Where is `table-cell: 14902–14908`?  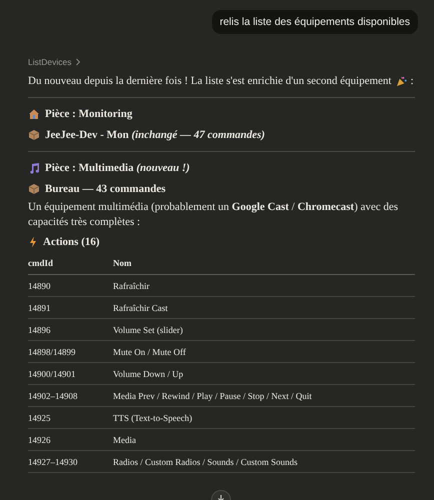
table-cell: 14902–14908 is located at coordinates (53, 395).